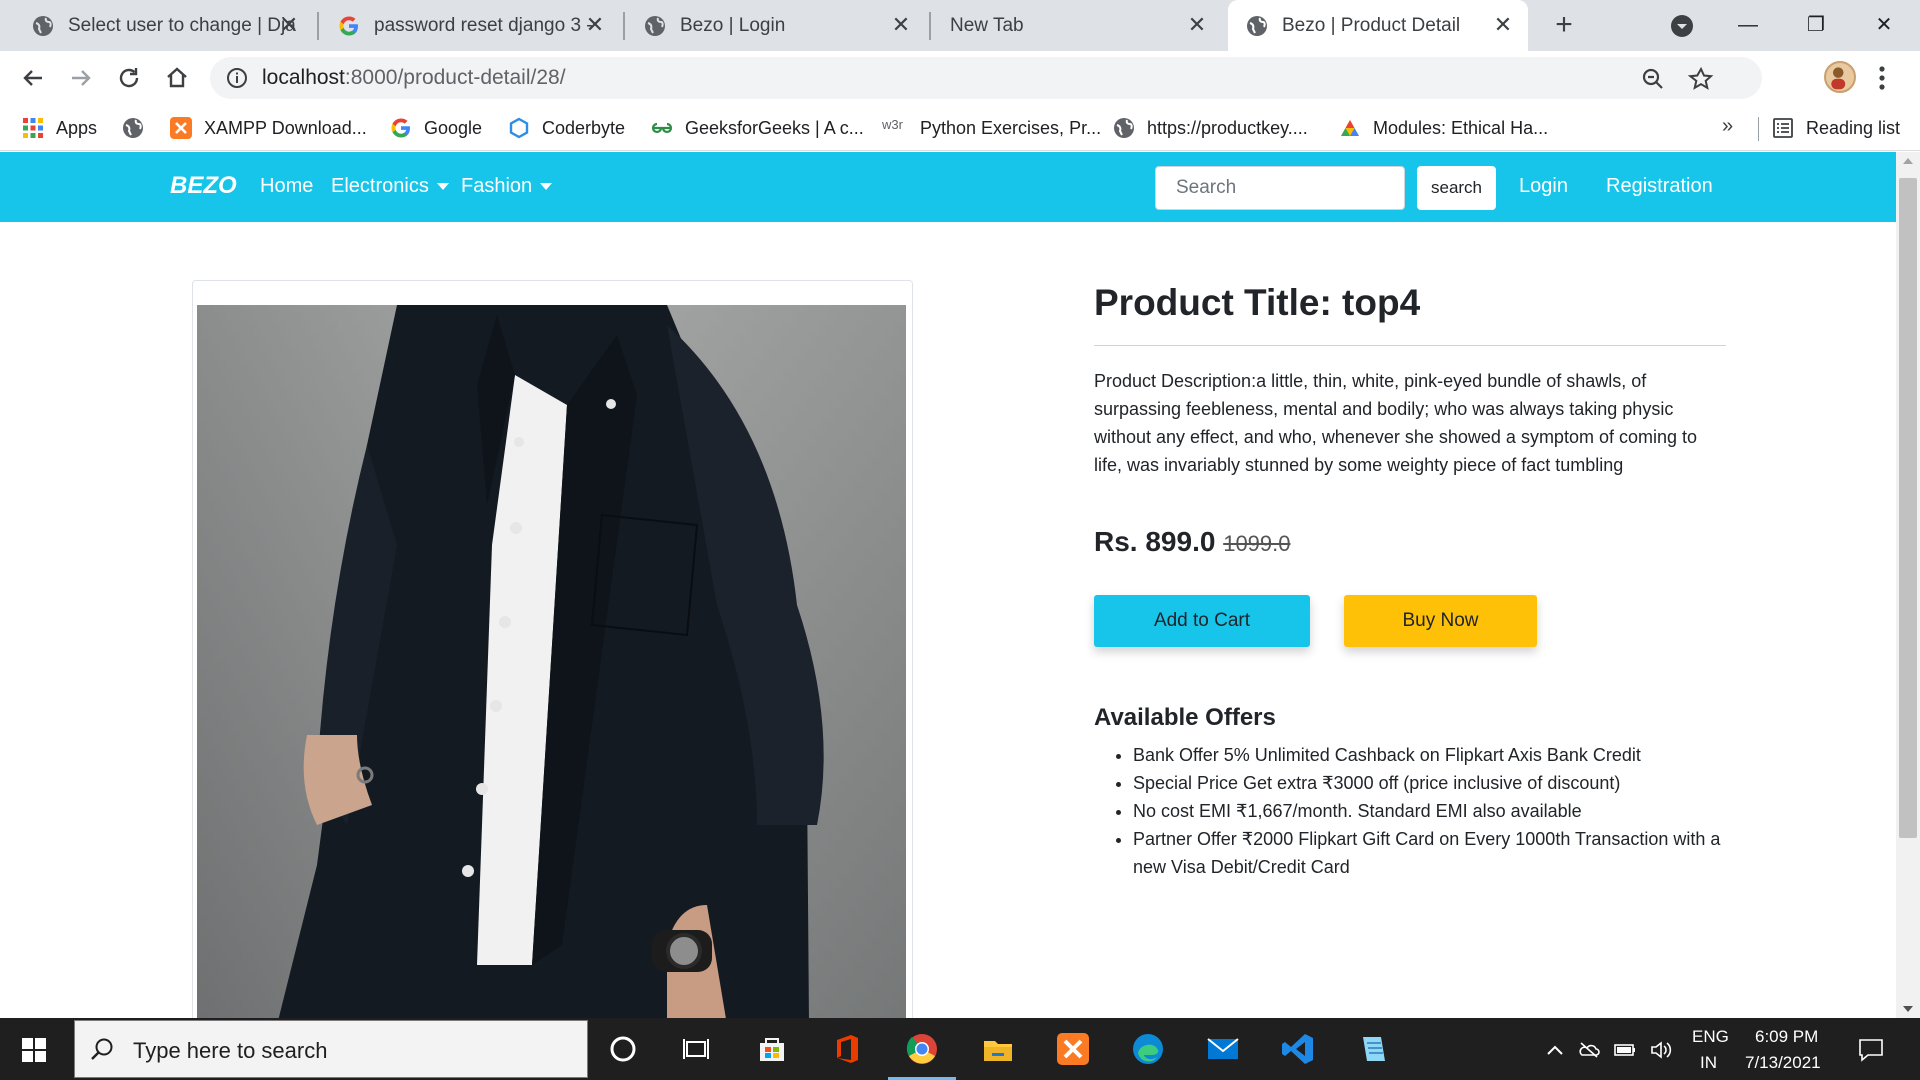 The width and height of the screenshot is (1920, 1080). What do you see at coordinates (1378, 25) in the screenshot?
I see `tab-bezo-product-detail: Bezo | Product Detail ✕` at bounding box center [1378, 25].